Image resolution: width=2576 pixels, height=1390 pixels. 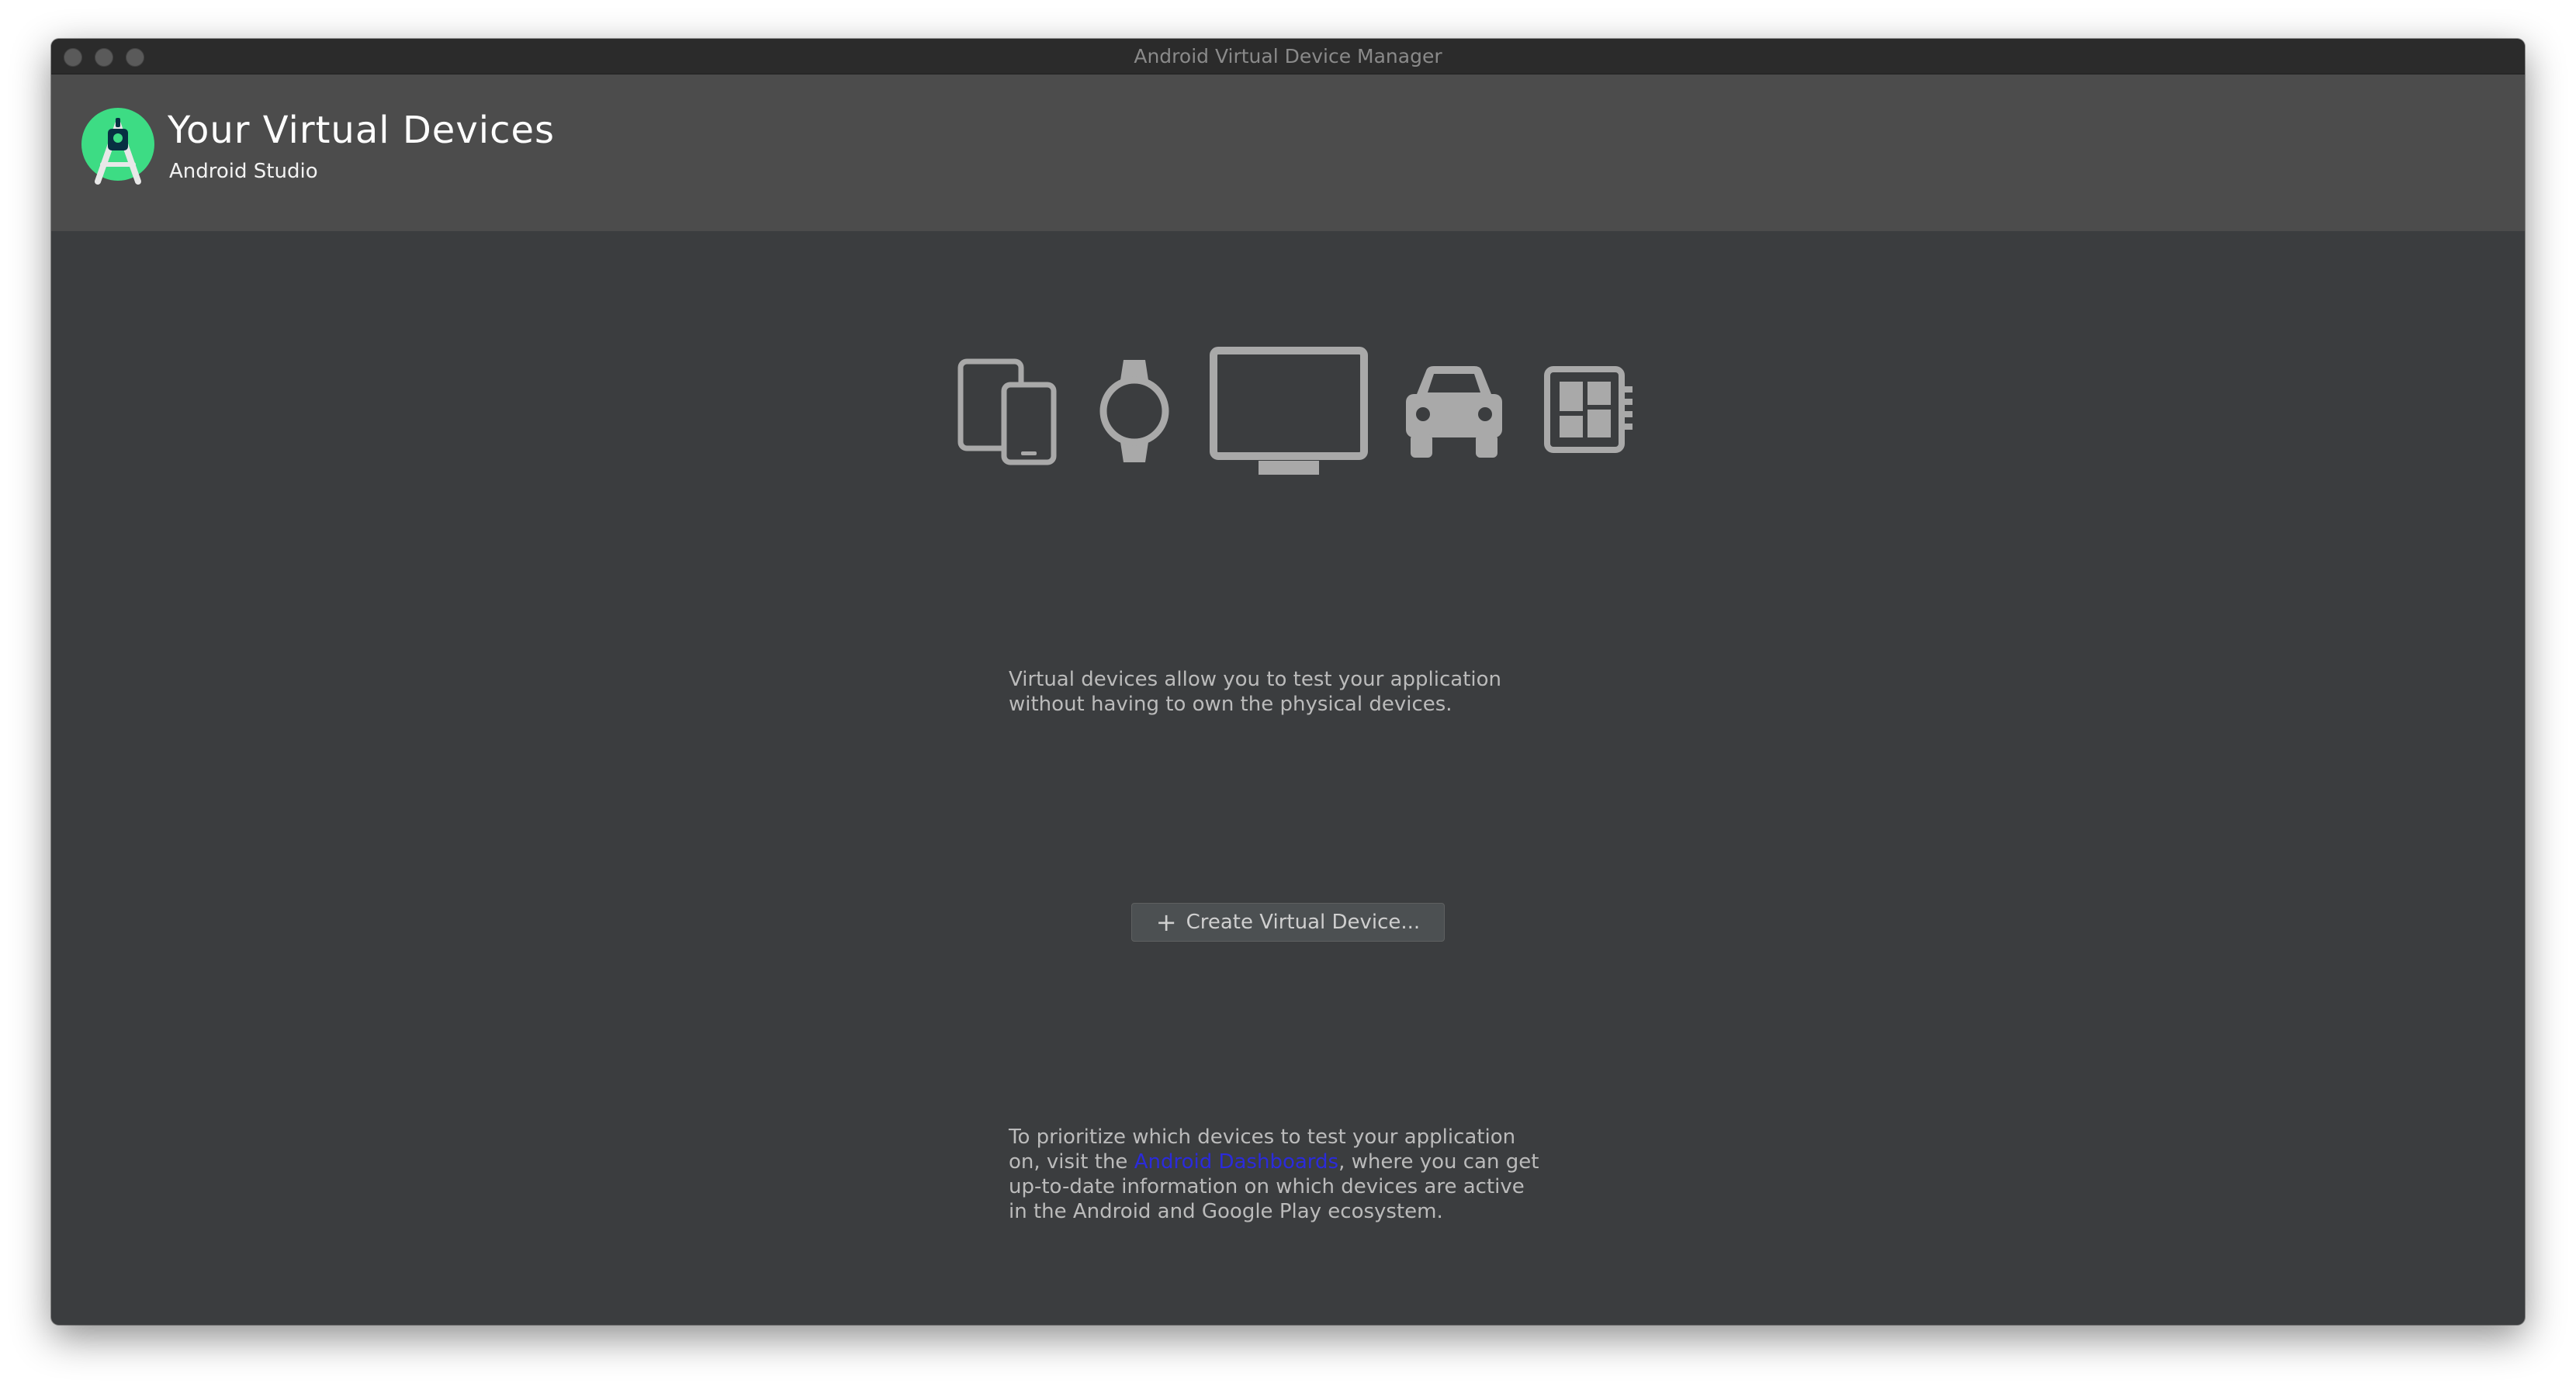 I want to click on android-studio-logo-icon, so click(x=117, y=146).